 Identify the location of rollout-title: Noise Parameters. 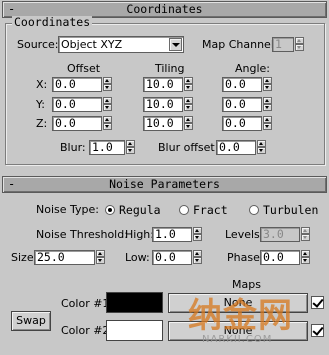
(164, 184).